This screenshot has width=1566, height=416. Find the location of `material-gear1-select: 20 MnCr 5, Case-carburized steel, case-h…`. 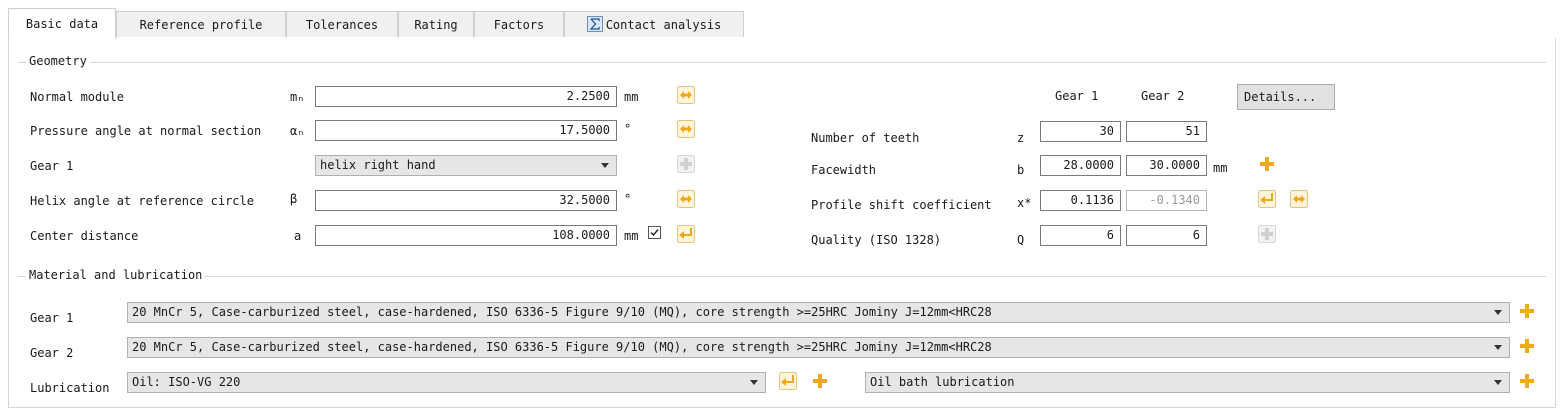

material-gear1-select: 20 MnCr 5, Case-carburized steel, case-h… is located at coordinates (818, 312).